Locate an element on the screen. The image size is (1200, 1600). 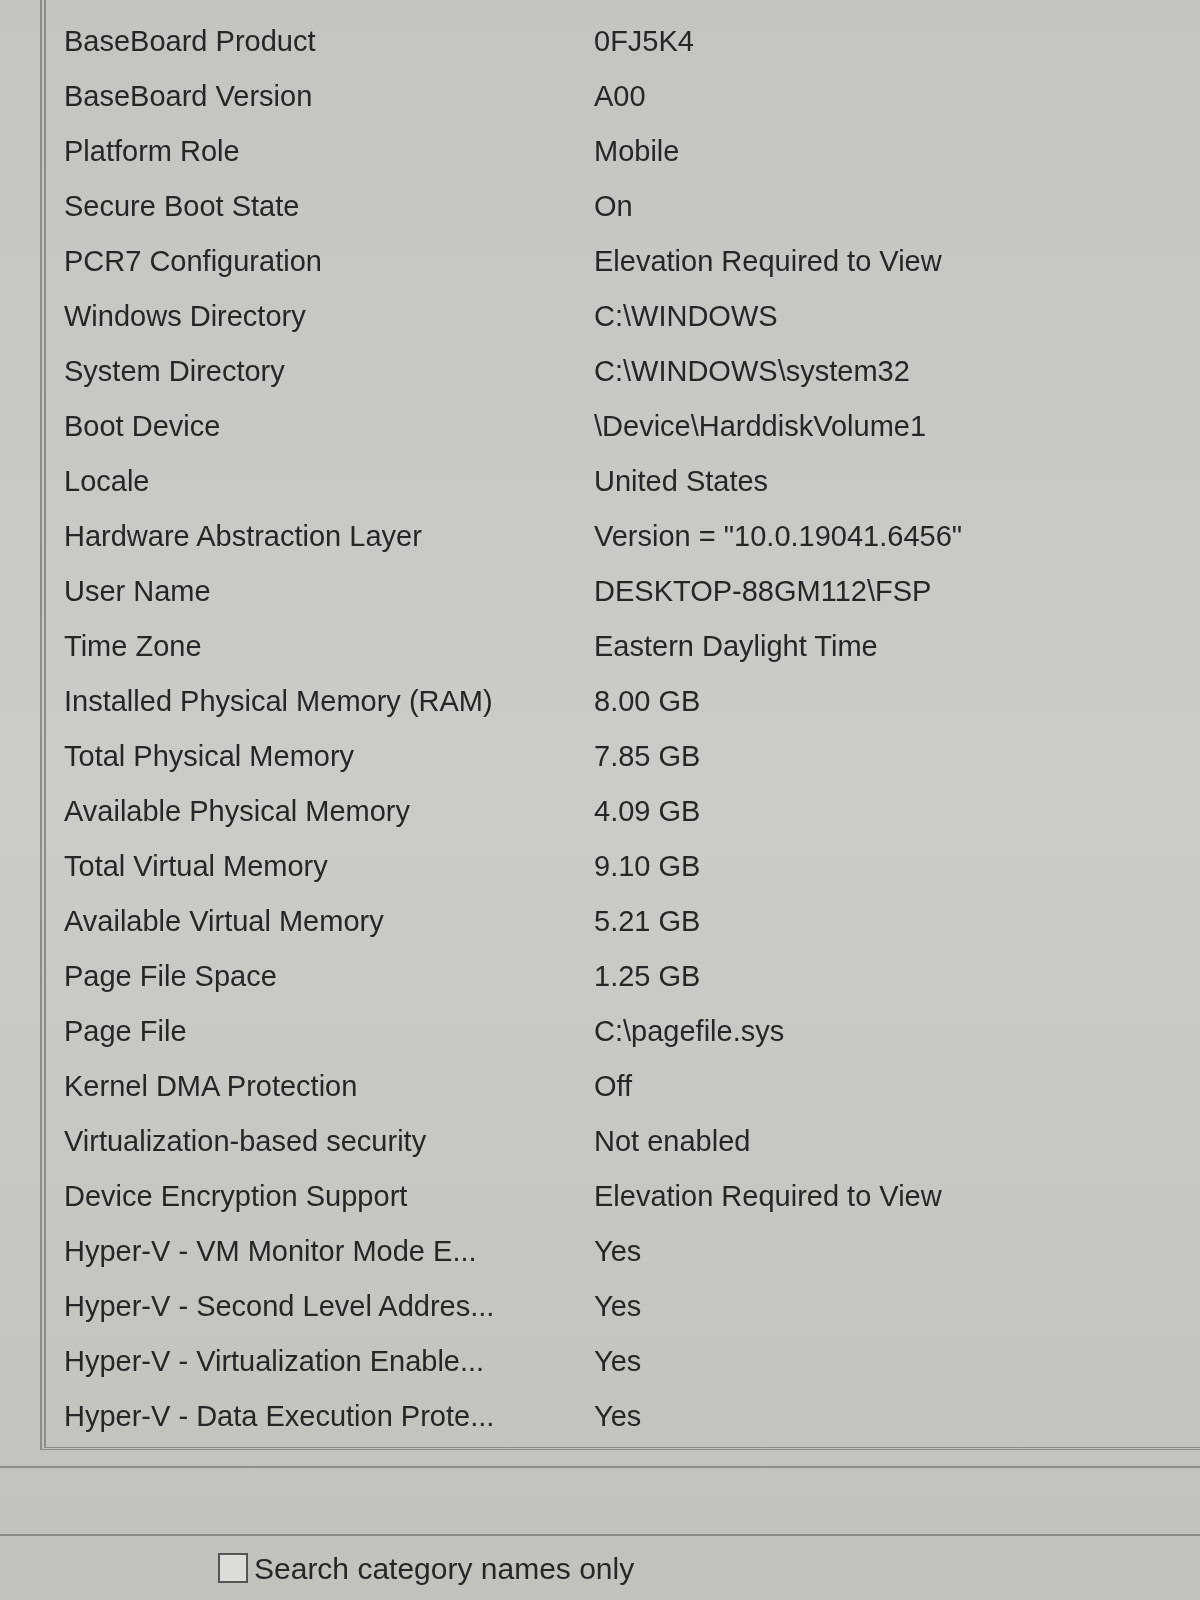
property-value: C:\pagefile.sys is located at coordinates (689, 1031).